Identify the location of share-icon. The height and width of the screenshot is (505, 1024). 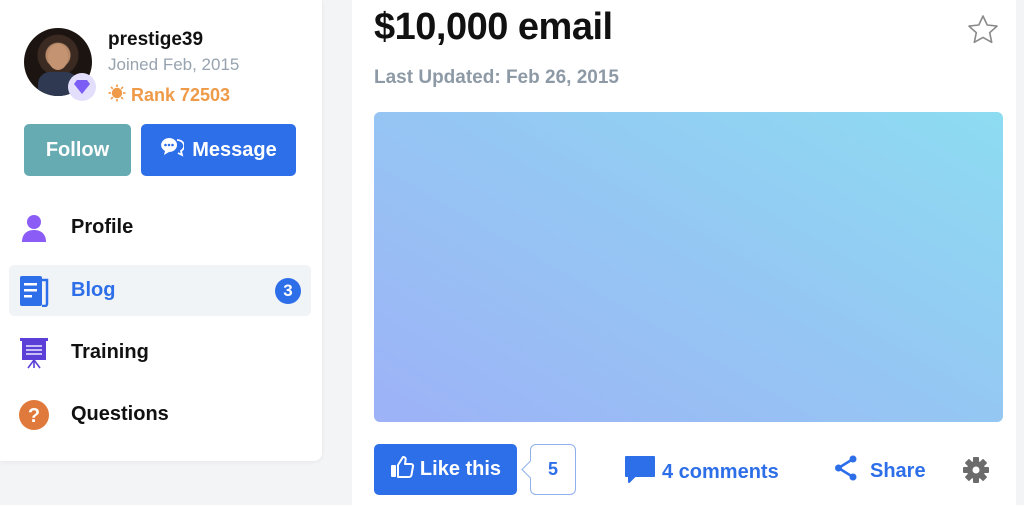
(846, 471).